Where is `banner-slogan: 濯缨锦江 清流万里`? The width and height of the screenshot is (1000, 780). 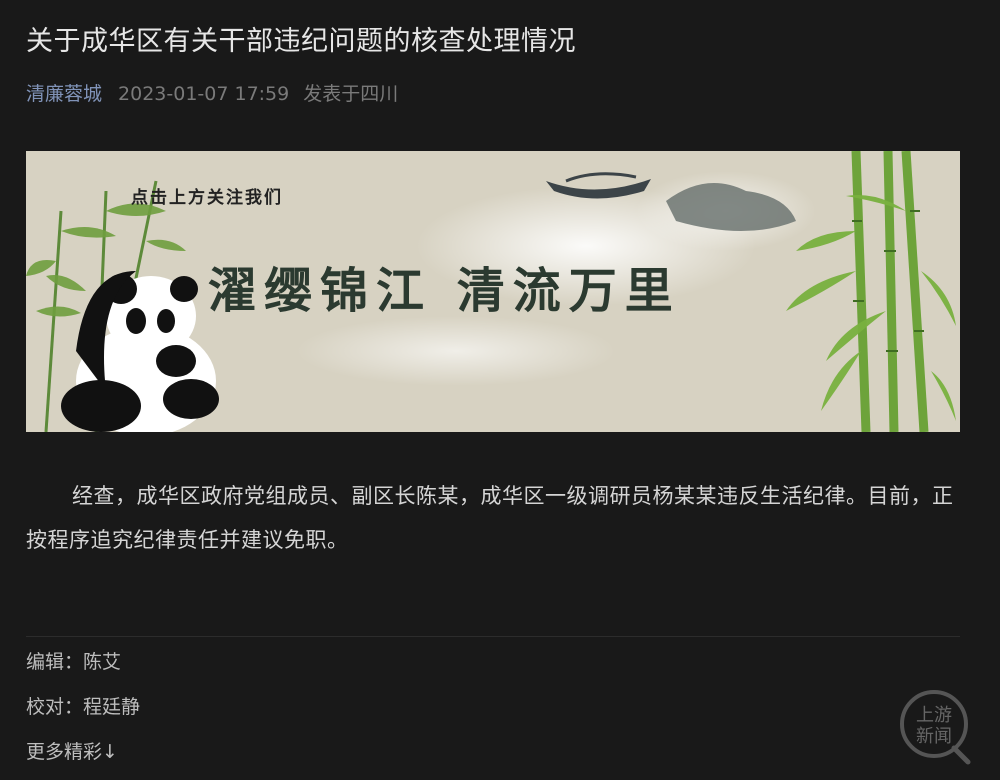
banner-slogan: 濯缨锦江 清流万里 is located at coordinates (444, 291).